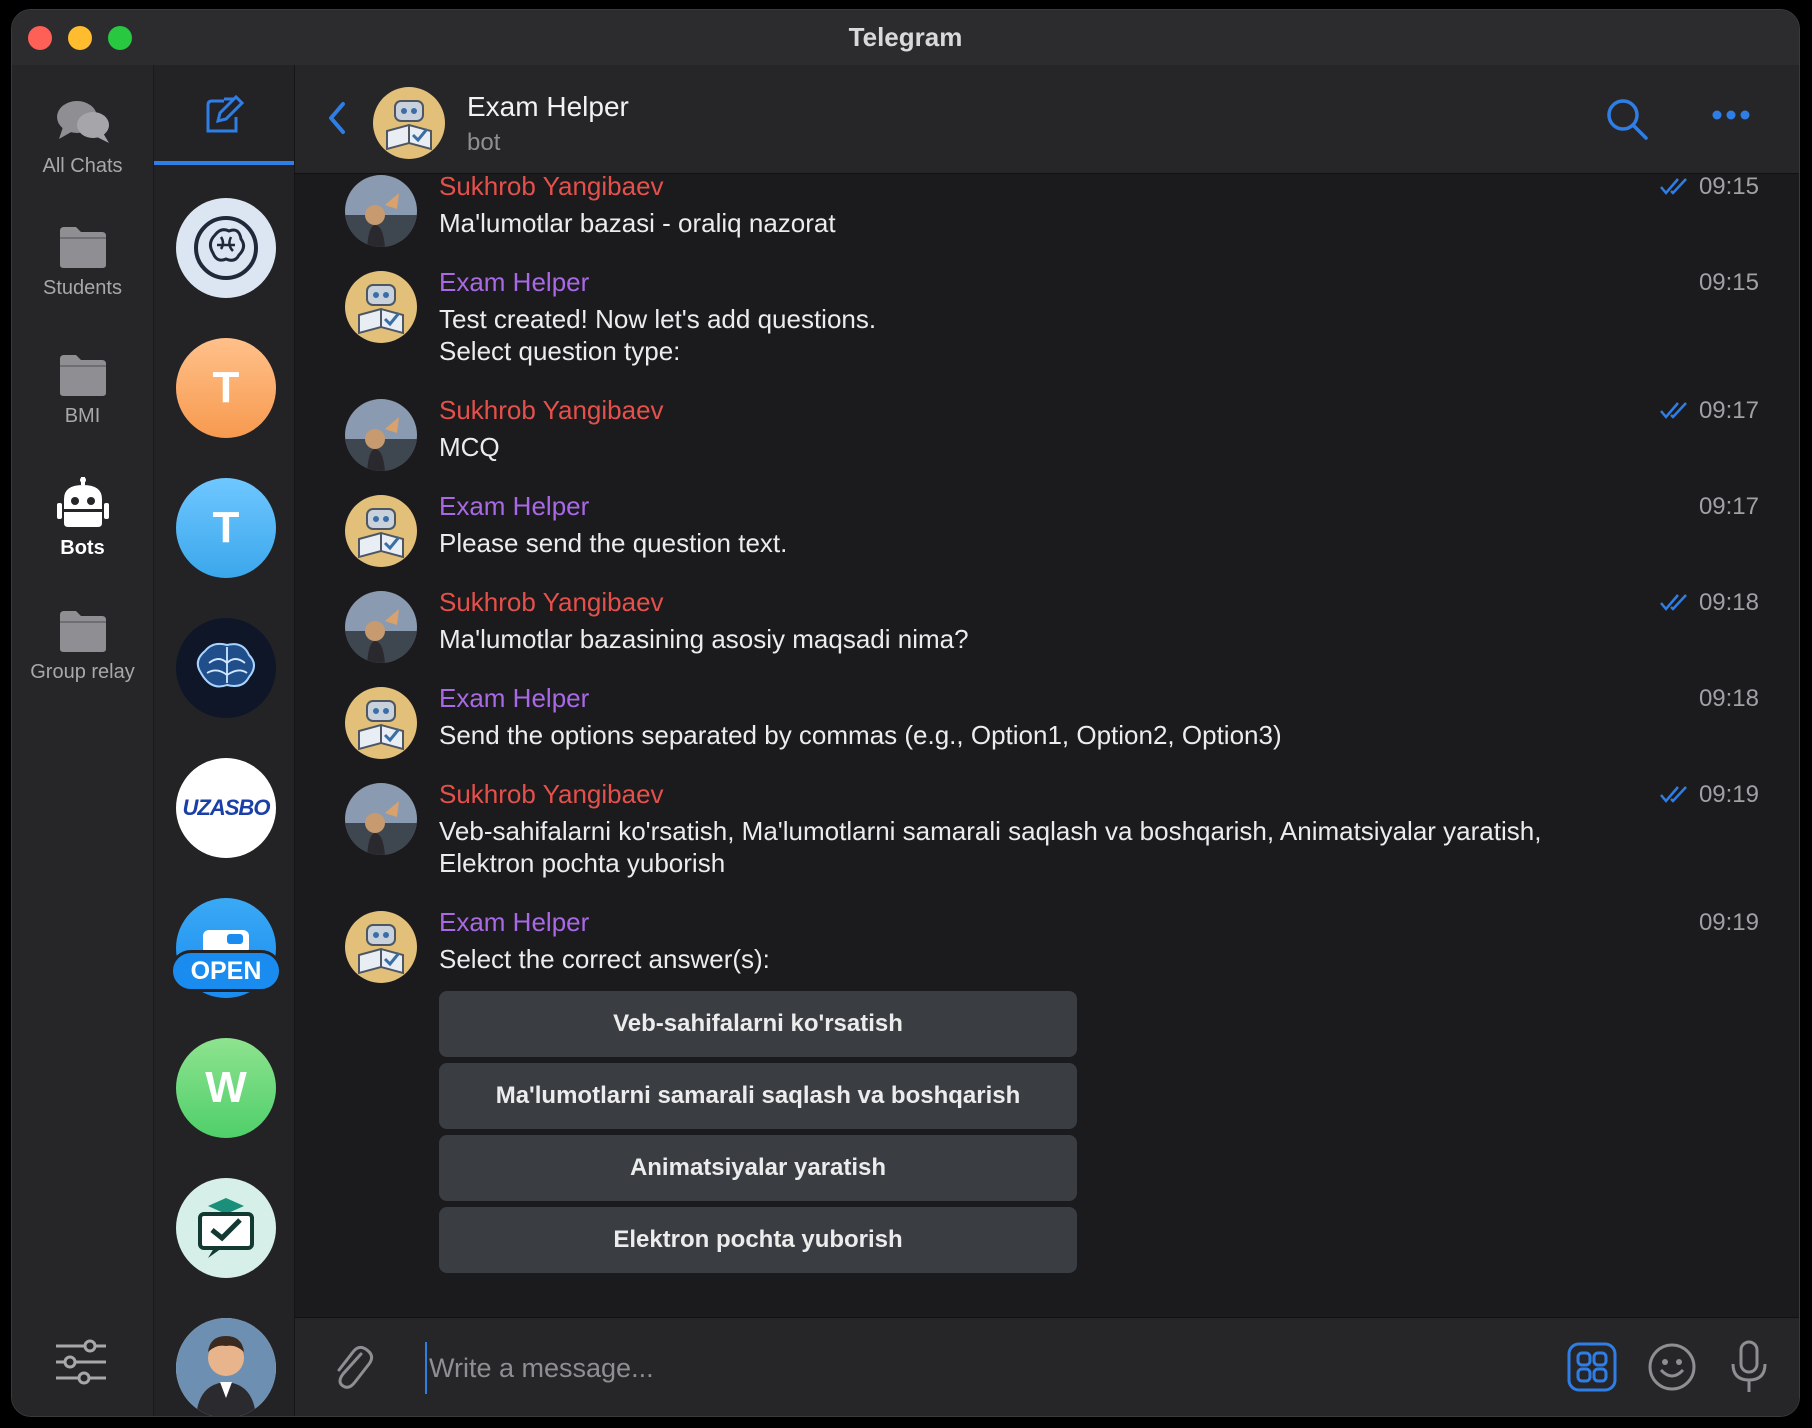 This screenshot has width=1812, height=1428. I want to click on bot-menu-icon, so click(1592, 1367).